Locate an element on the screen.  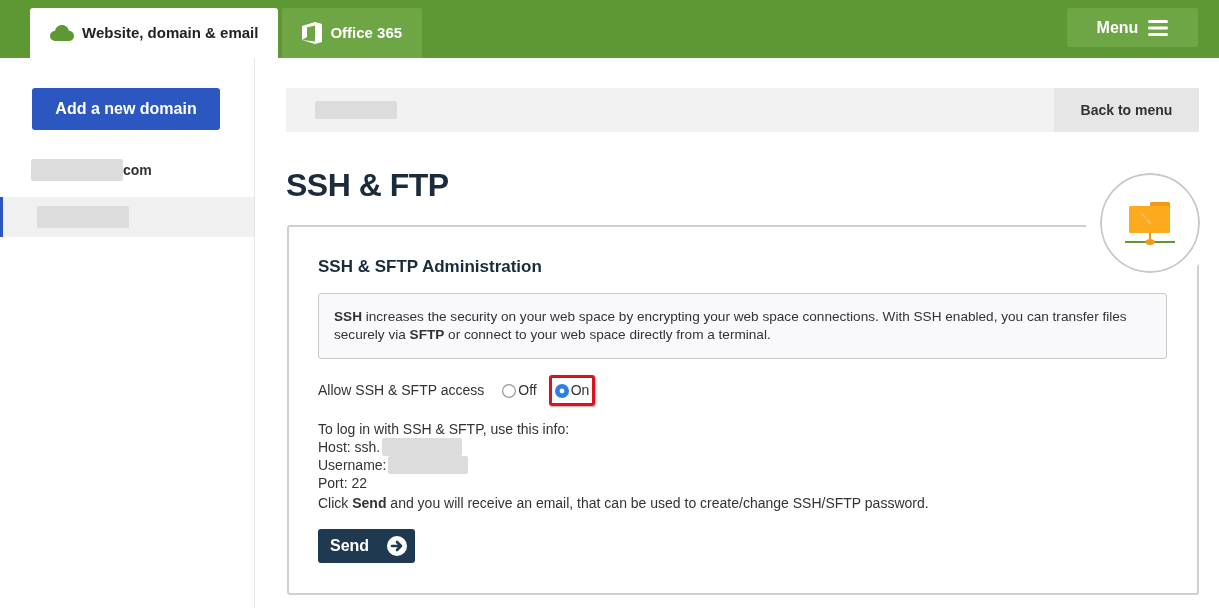
tab: Website, domain & email is located at coordinates (154, 33).